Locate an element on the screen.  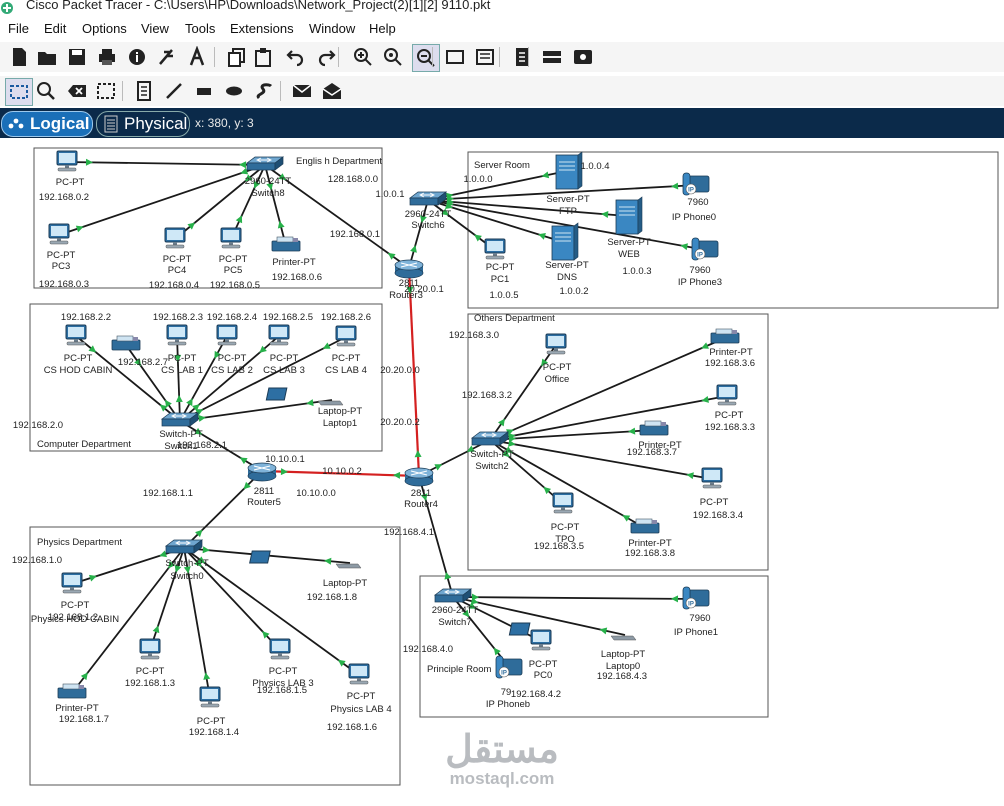
redo-button is located at coordinates (326, 57).